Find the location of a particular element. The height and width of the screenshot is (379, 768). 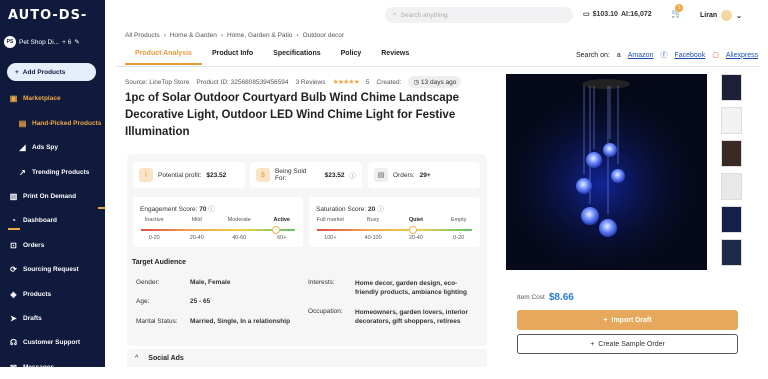

reviews-count: 3 Reviews is located at coordinates (311, 82).